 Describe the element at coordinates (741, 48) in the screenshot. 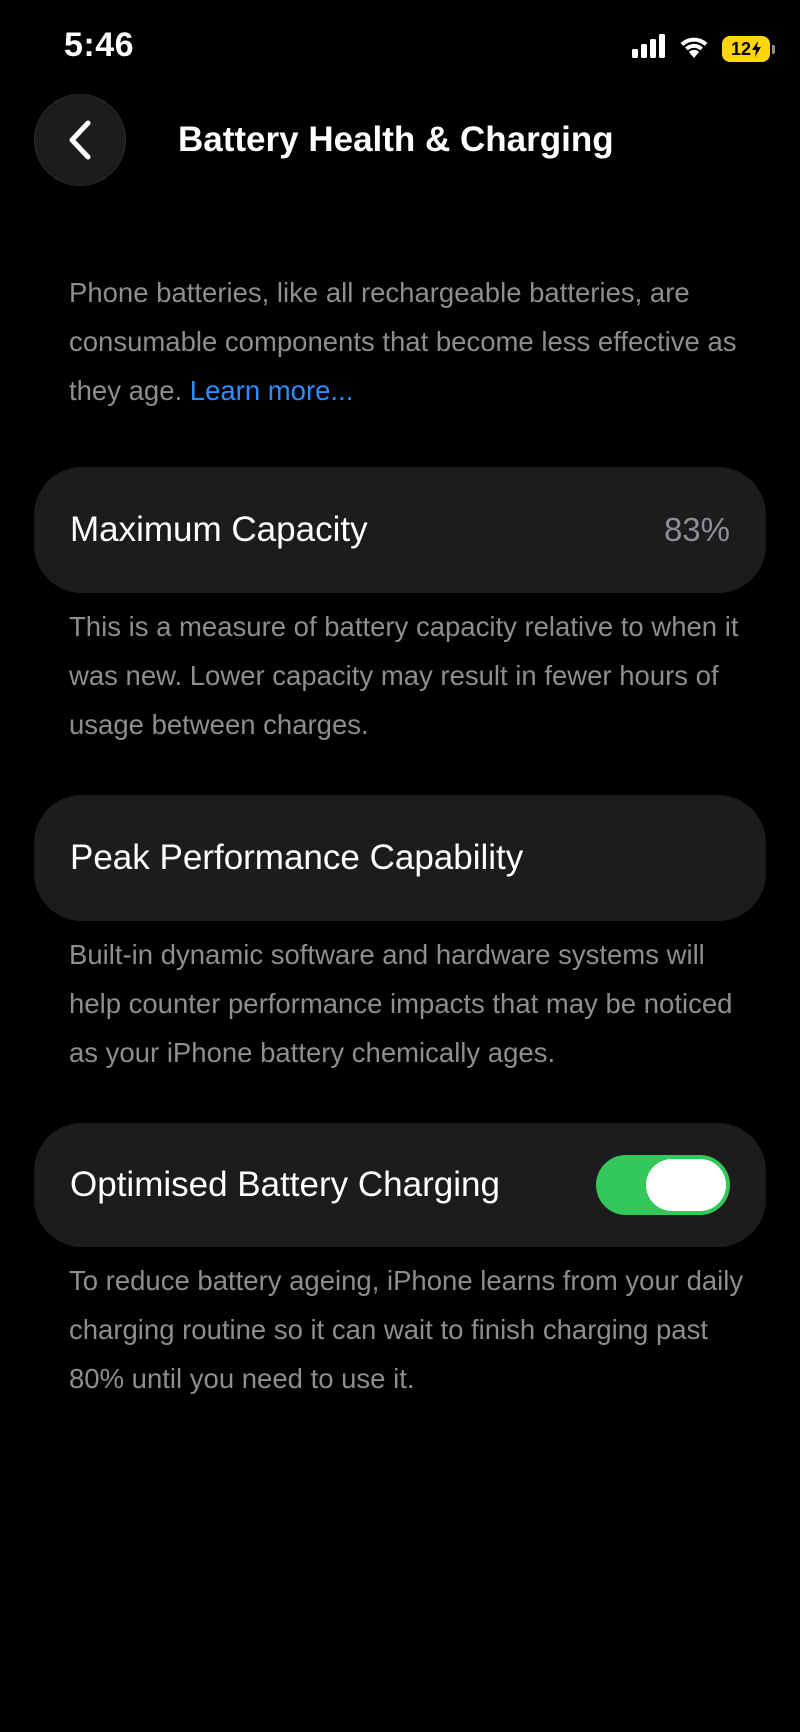

I see `battery-level: 12` at that location.